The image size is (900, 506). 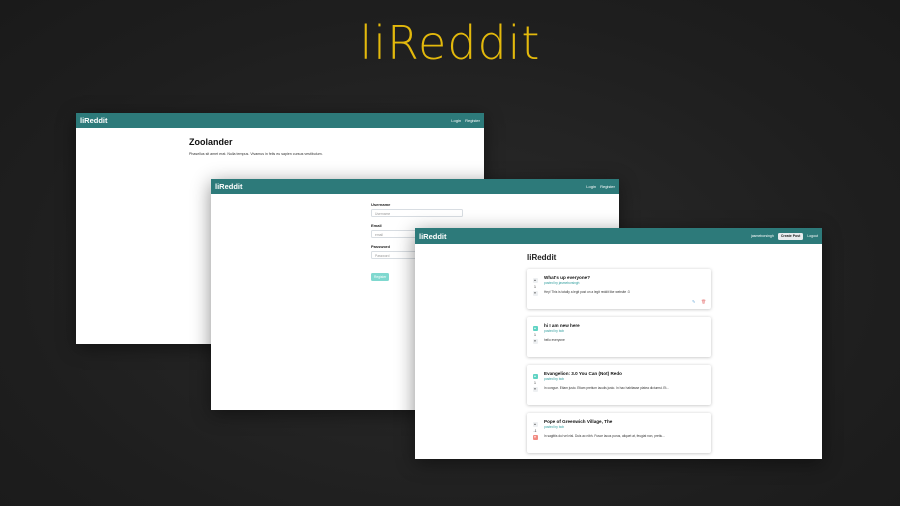 I want to click on create-post-button: Create Post, so click(x=790, y=236).